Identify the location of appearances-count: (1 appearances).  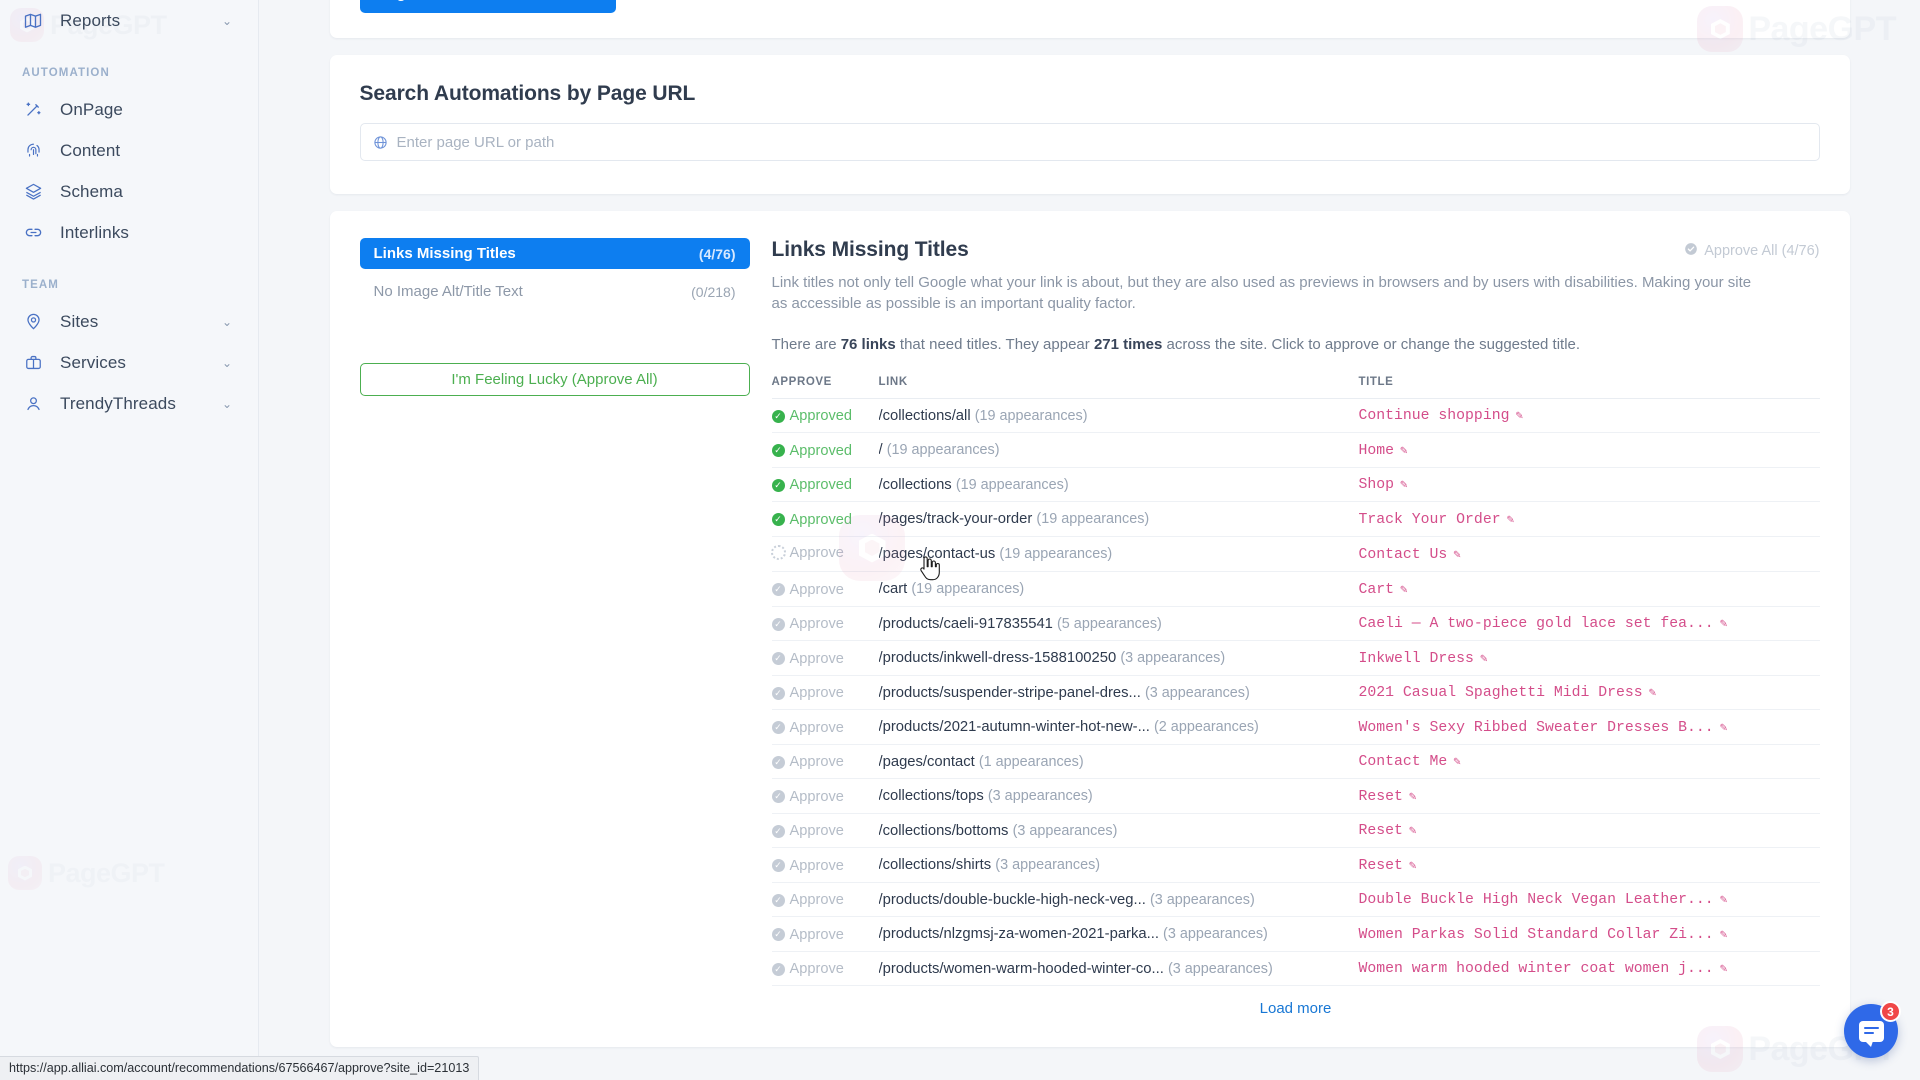
(1031, 761).